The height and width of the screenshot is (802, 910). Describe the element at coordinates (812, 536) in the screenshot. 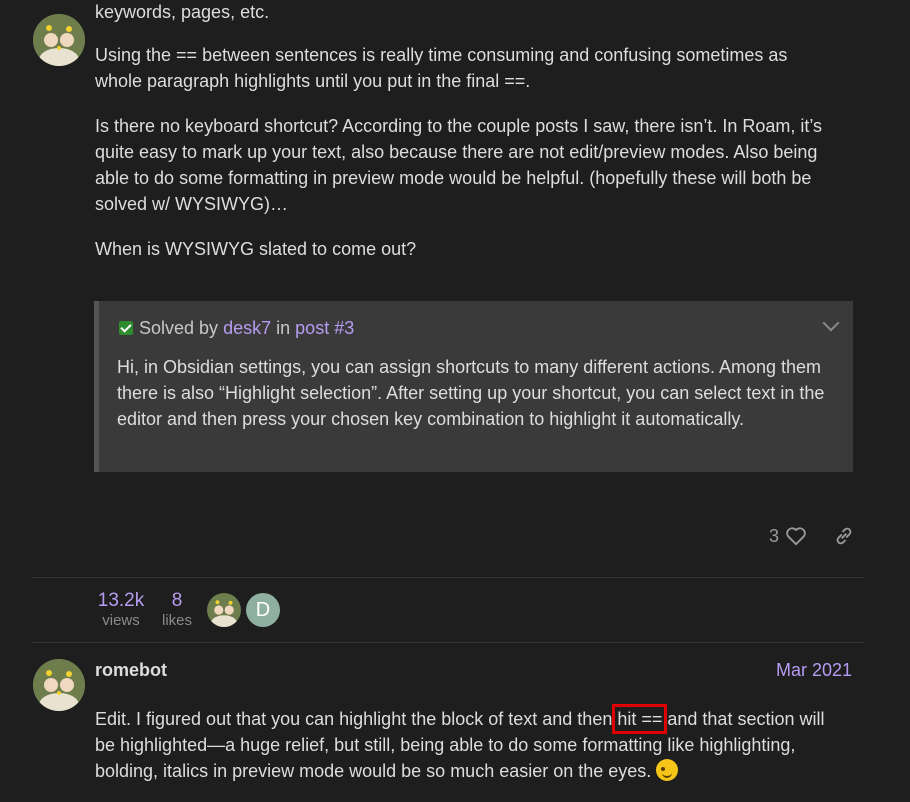

I see `post-actions: 3` at that location.